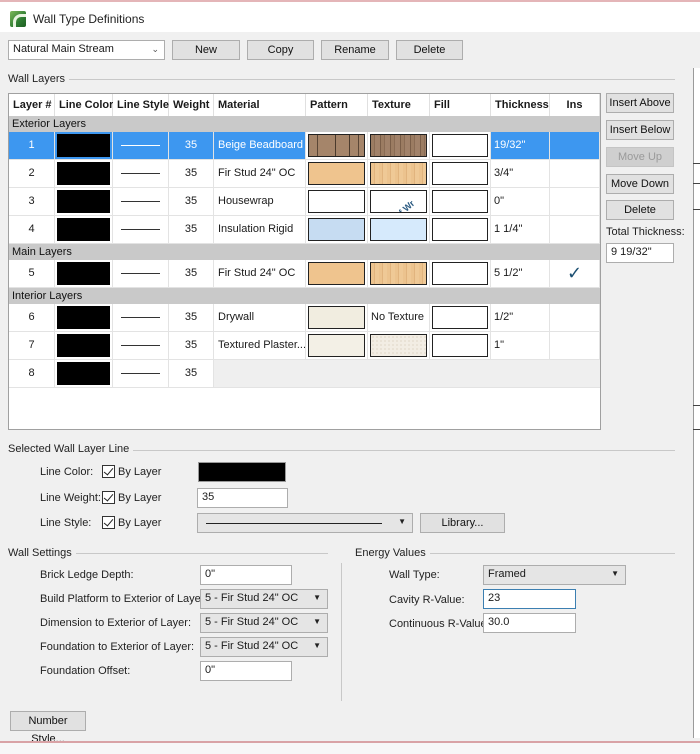 The width and height of the screenshot is (700, 754). I want to click on move-up-button: Move Up, so click(640, 157).